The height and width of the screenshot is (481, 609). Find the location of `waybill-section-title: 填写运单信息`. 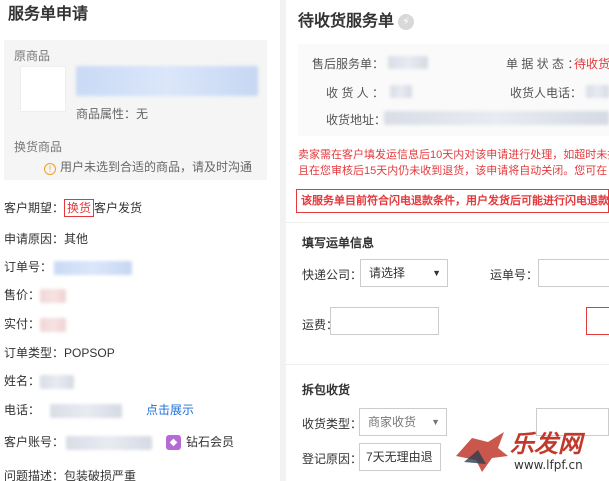

waybill-section-title: 填写运单信息 is located at coordinates (338, 243).